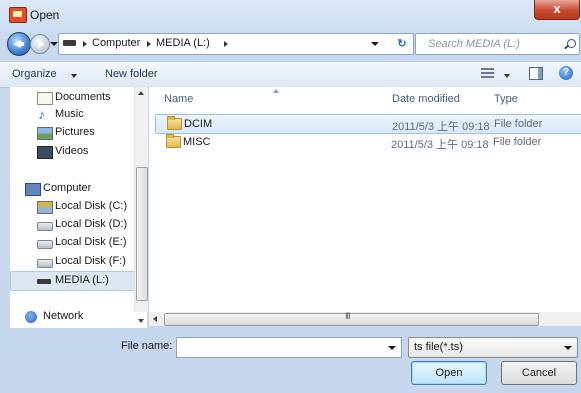 This screenshot has height=393, width=581. I want to click on address-row: Computer MEDIA (L:) ↻ Search MEDIA (L:), so click(290, 45).